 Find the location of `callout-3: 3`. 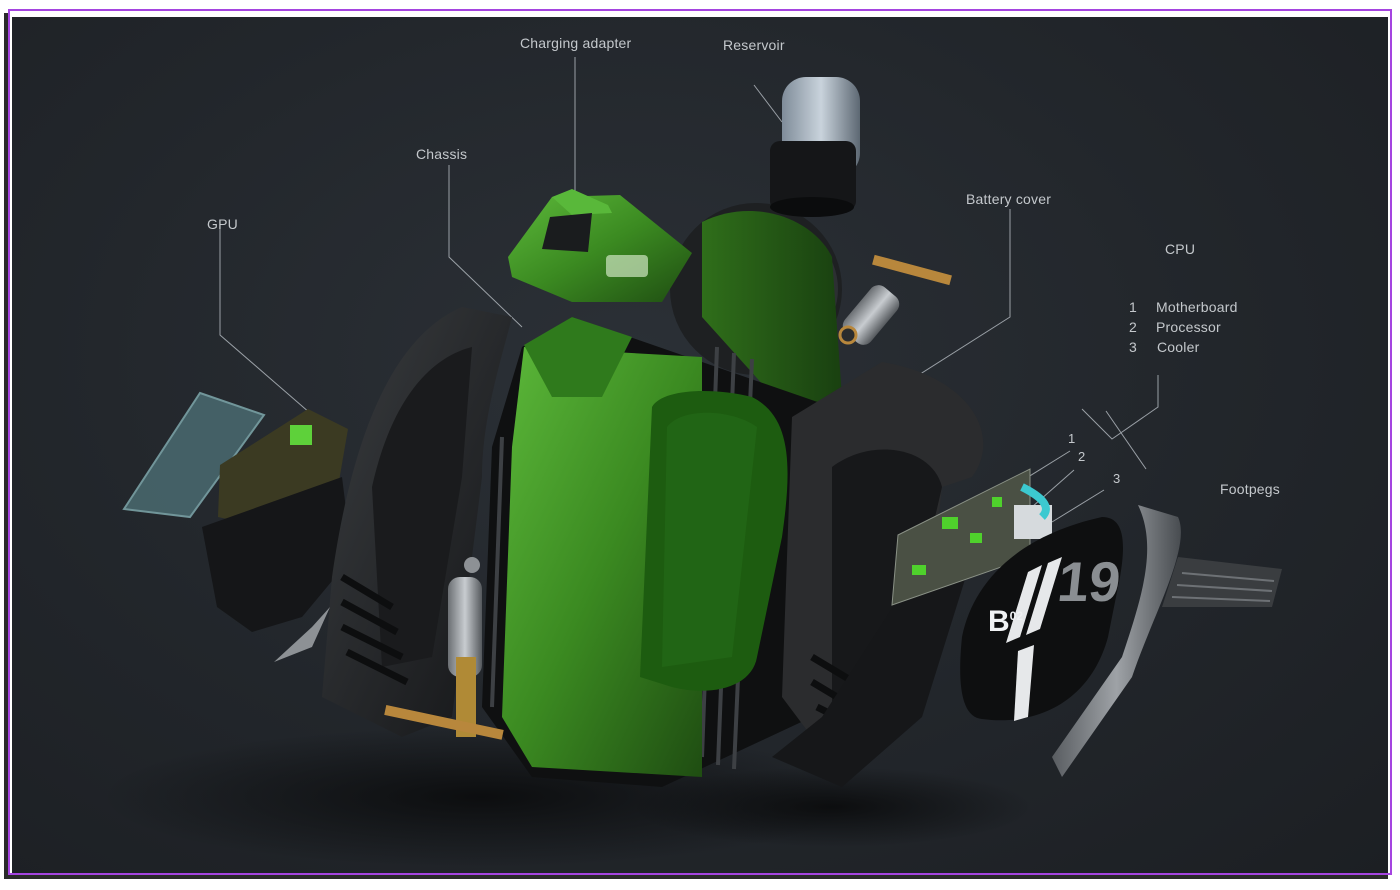

callout-3: 3 is located at coordinates (1117, 478).